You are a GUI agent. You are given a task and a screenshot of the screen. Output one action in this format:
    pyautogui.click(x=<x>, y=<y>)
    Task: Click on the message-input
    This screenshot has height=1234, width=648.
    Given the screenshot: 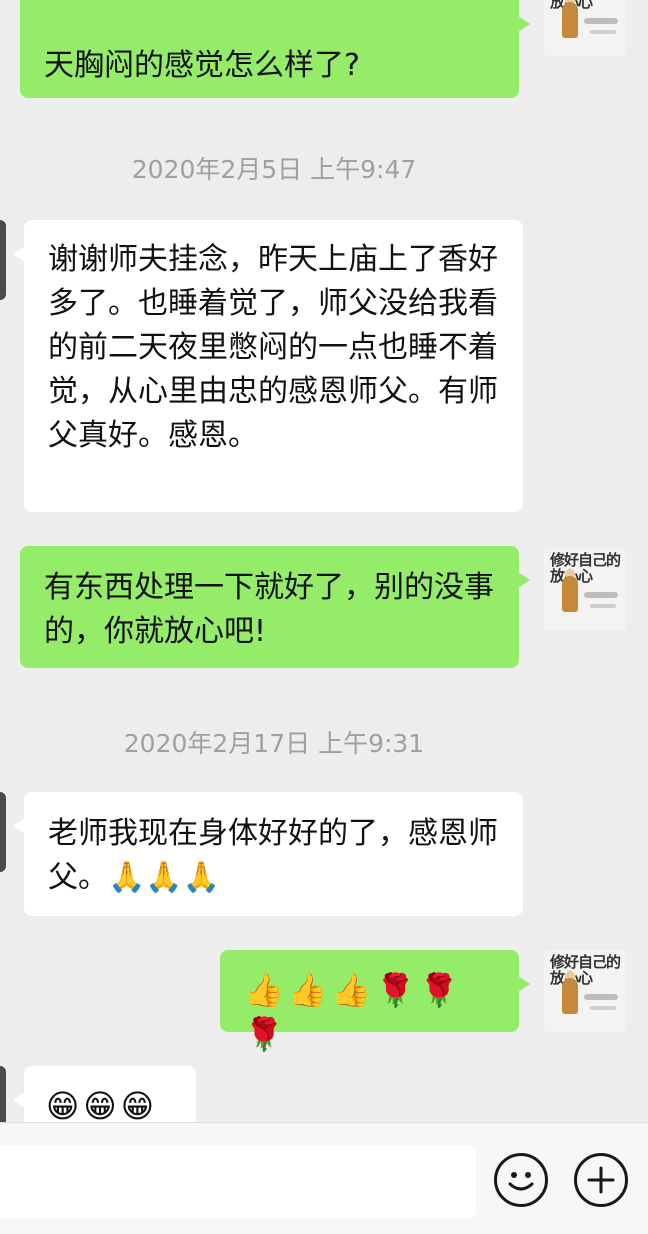 What is the action you would take?
    pyautogui.click(x=238, y=1182)
    